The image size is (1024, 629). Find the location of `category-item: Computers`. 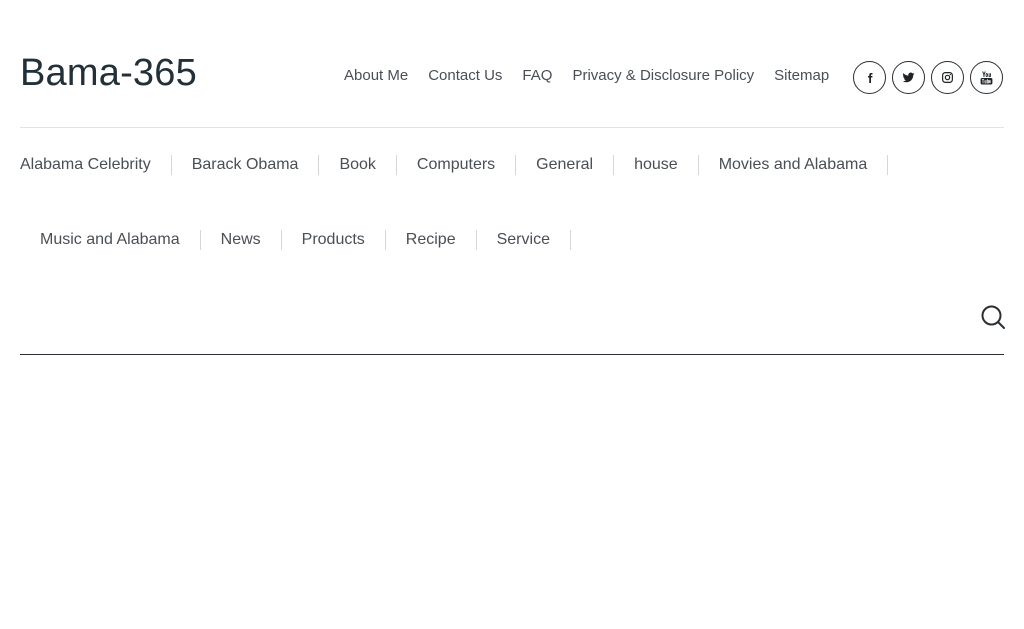

category-item: Computers is located at coordinates (476, 165).